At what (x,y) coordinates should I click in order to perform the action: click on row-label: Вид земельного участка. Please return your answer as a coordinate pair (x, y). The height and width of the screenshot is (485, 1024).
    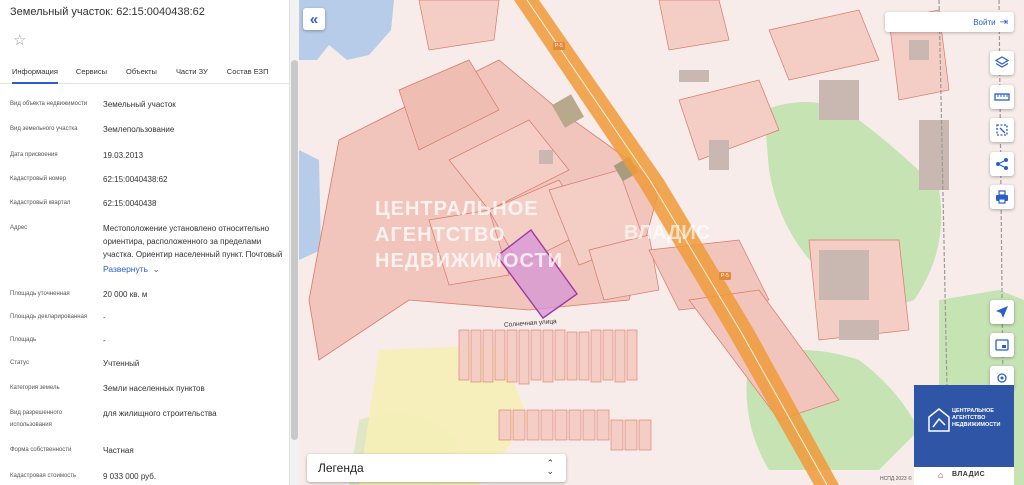
    Looking at the image, I should click on (44, 129).